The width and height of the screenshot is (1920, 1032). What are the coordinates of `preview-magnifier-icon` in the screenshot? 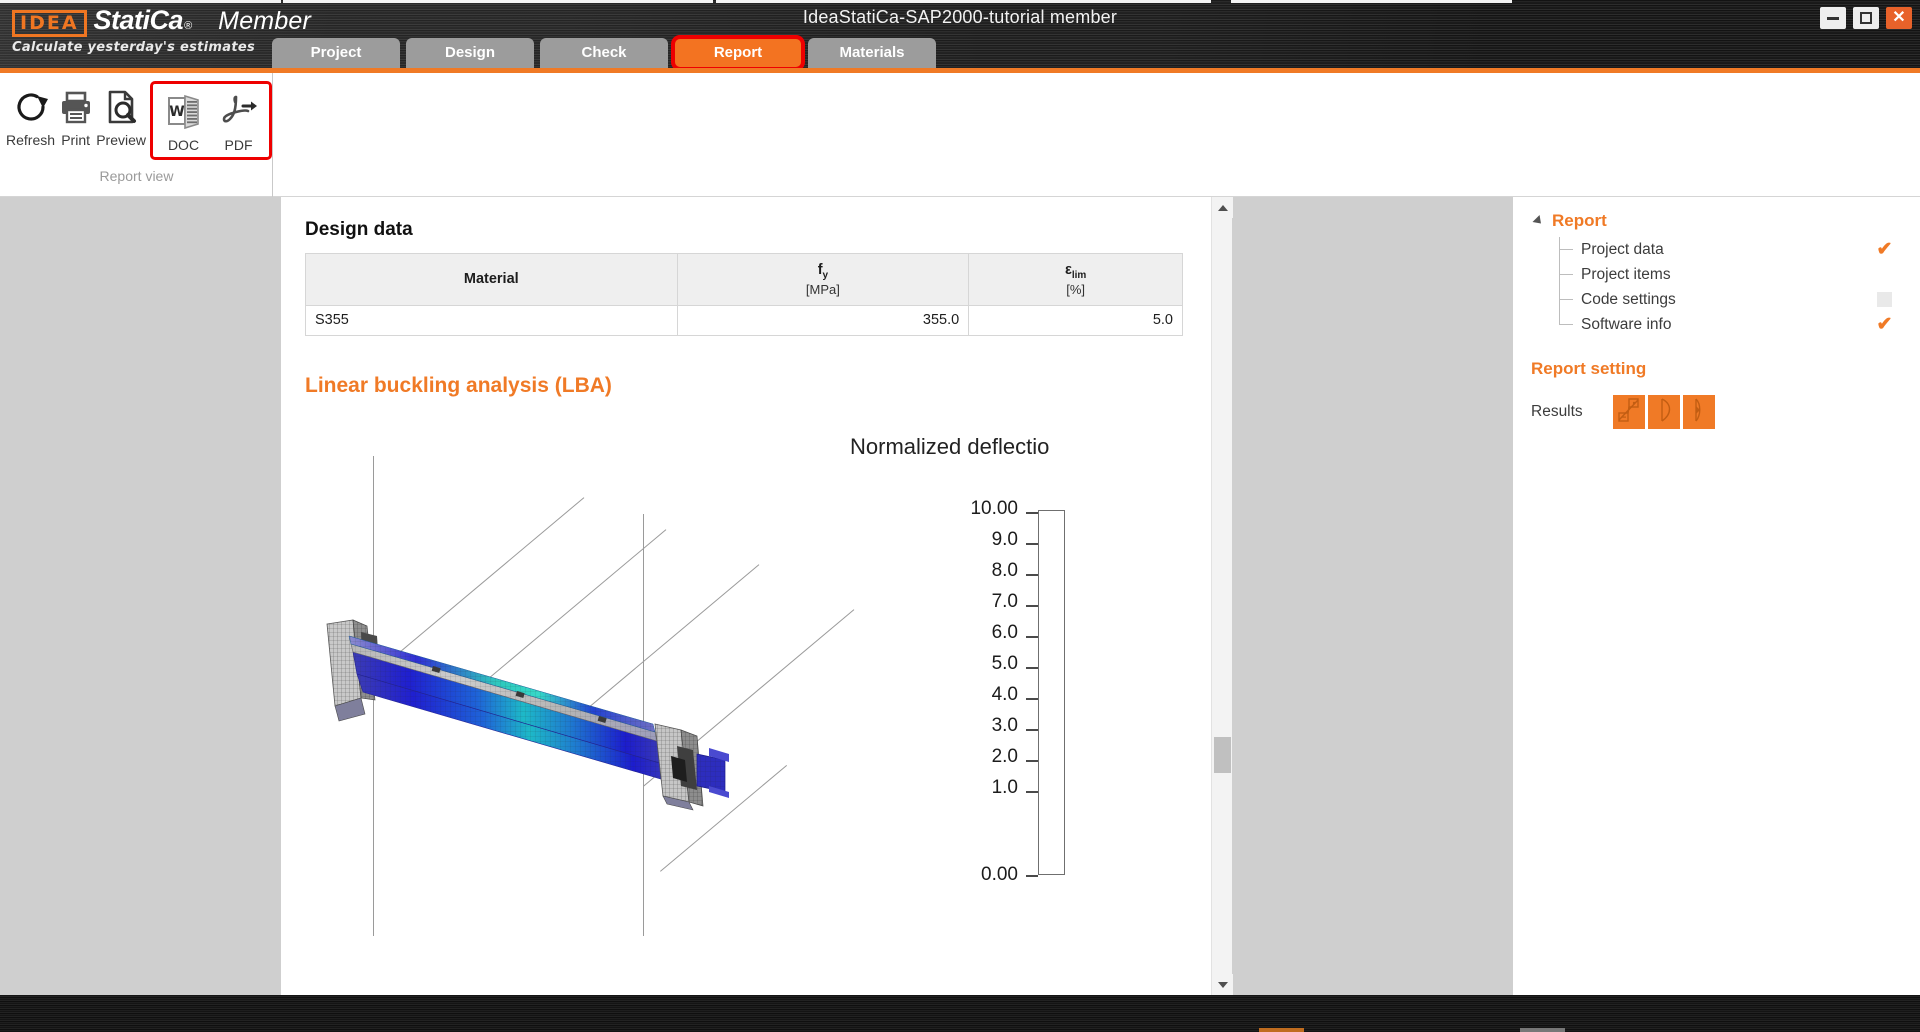 It's located at (121, 107).